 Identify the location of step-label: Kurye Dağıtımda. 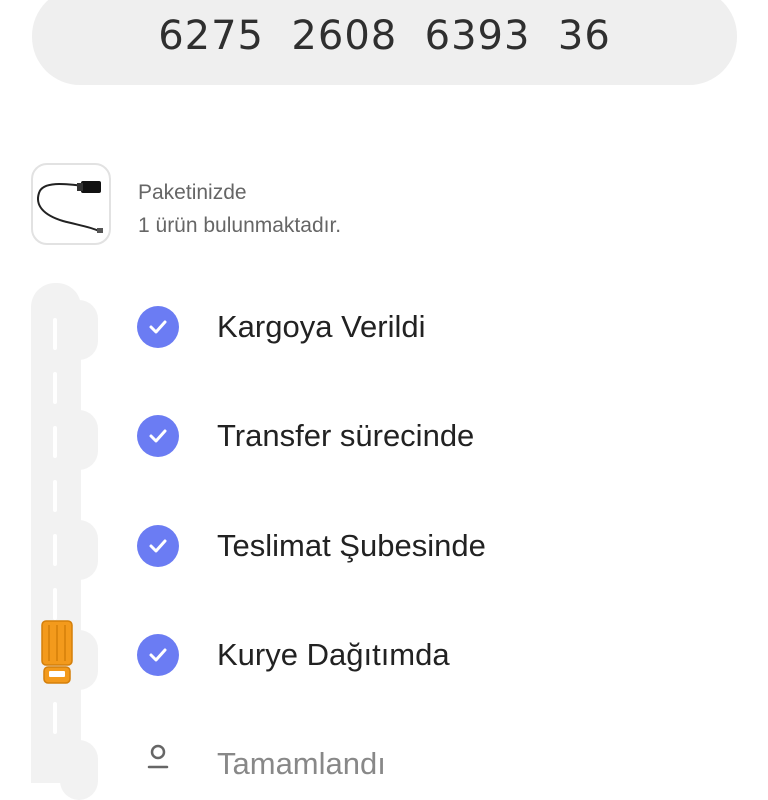
(333, 654).